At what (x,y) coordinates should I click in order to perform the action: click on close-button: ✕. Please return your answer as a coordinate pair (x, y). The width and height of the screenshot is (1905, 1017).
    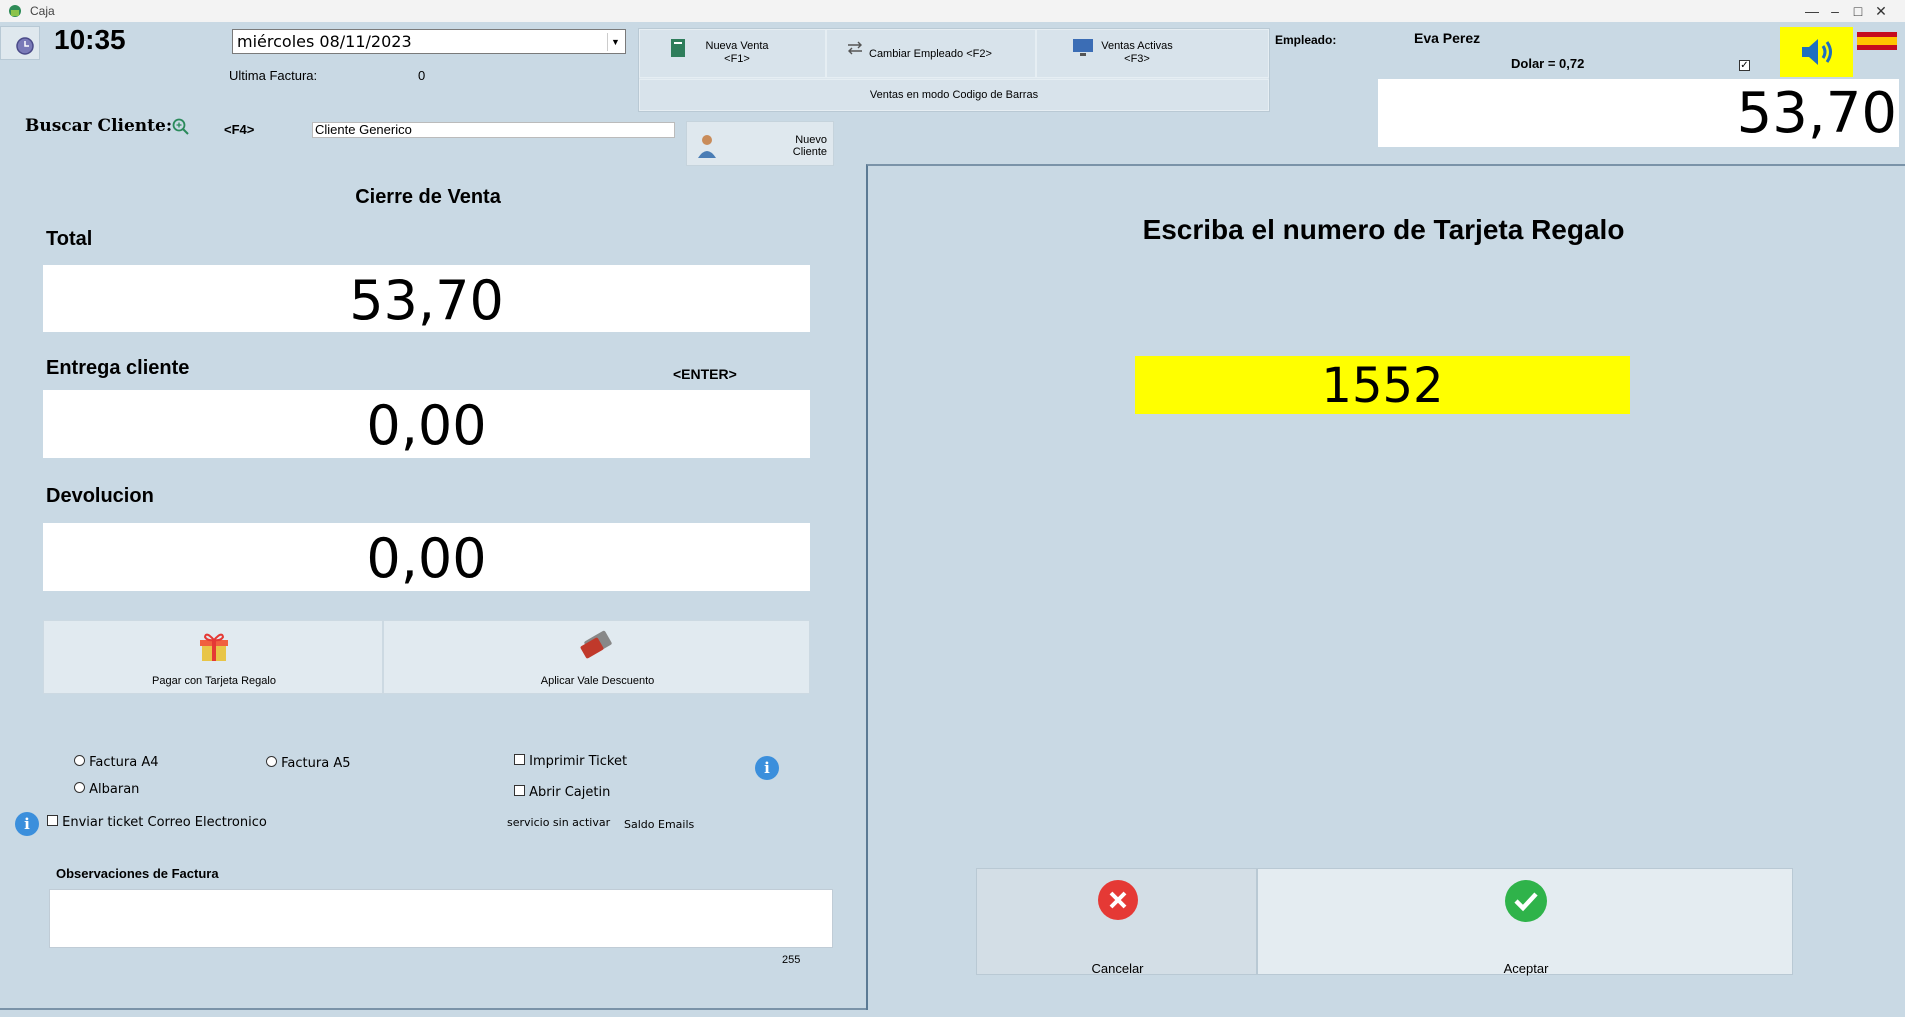
    Looking at the image, I should click on (1881, 11).